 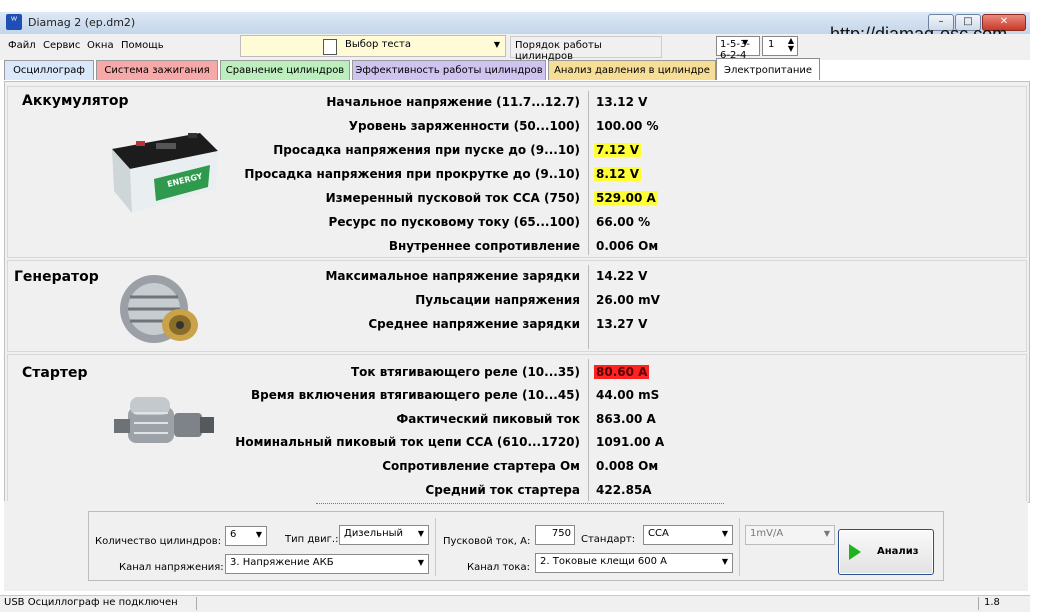 What do you see at coordinates (373, 533) in the screenshot?
I see `engine-type-value: Дизельный` at bounding box center [373, 533].